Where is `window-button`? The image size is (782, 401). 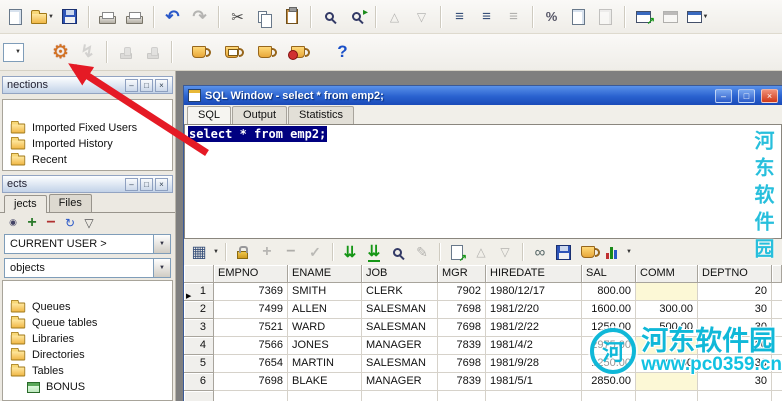
window-button is located at coordinates (670, 16).